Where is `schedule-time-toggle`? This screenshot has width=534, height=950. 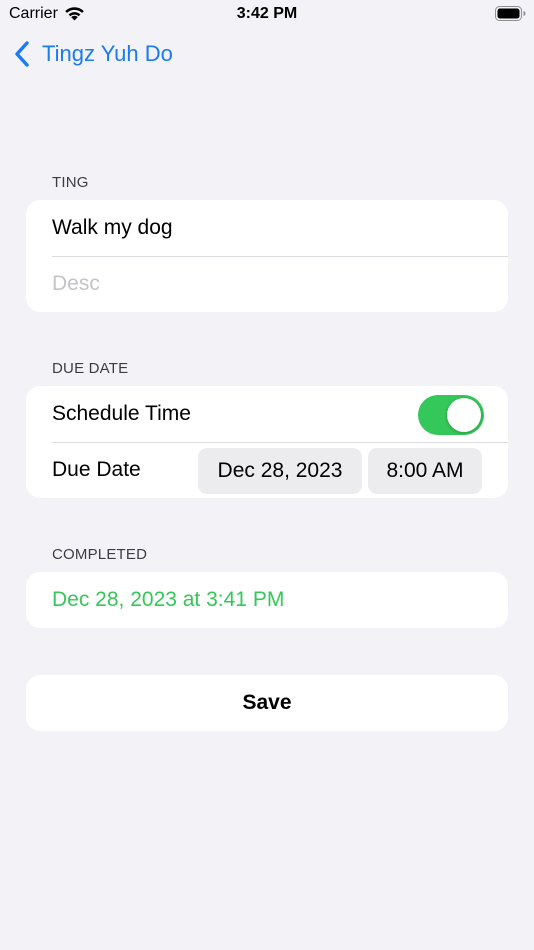 schedule-time-toggle is located at coordinates (451, 415).